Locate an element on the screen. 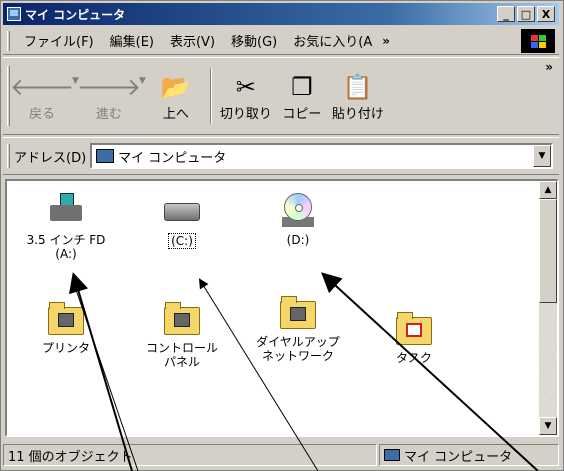 The height and width of the screenshot is (471, 564). menu-view: 表示(V) is located at coordinates (192, 40).